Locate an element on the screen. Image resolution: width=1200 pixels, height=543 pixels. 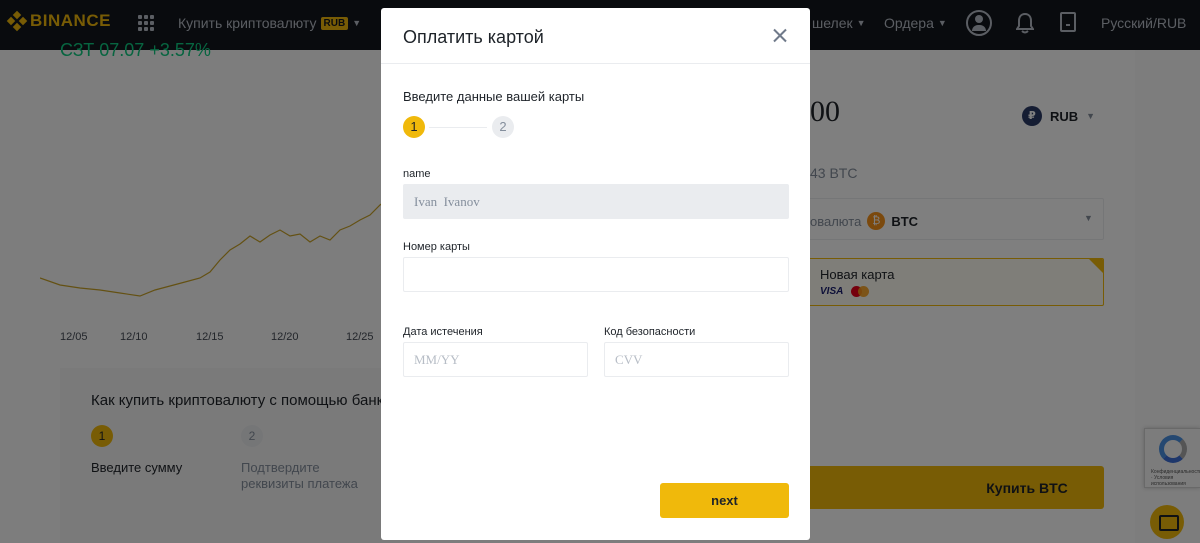
dialog-title: Оплатить картой is located at coordinates (473, 37).